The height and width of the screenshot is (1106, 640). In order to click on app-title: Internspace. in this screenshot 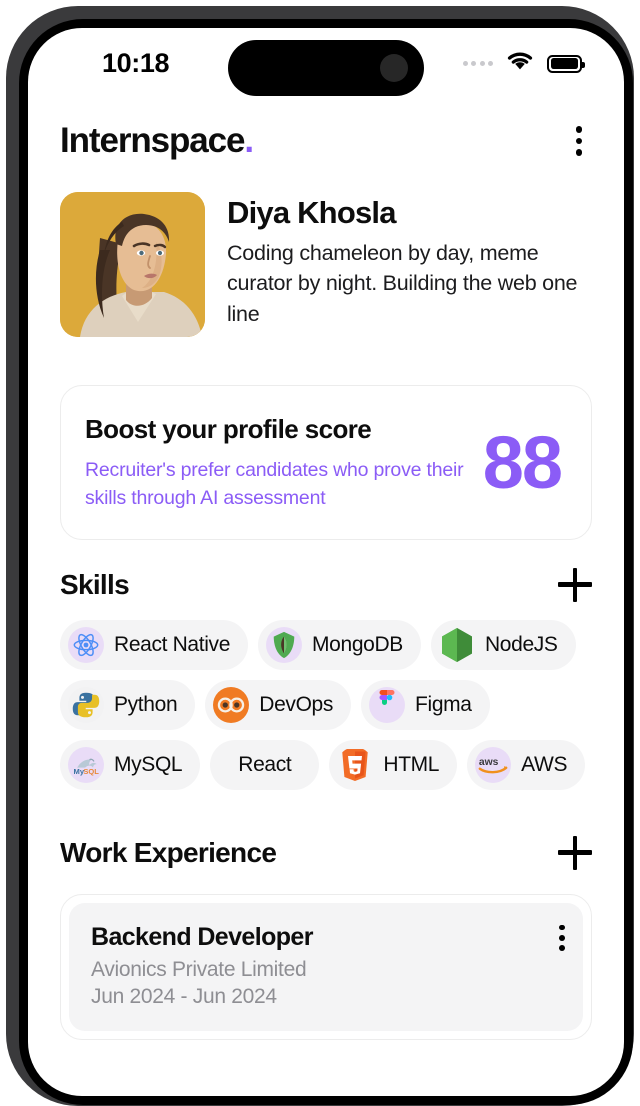, I will do `click(157, 140)`.